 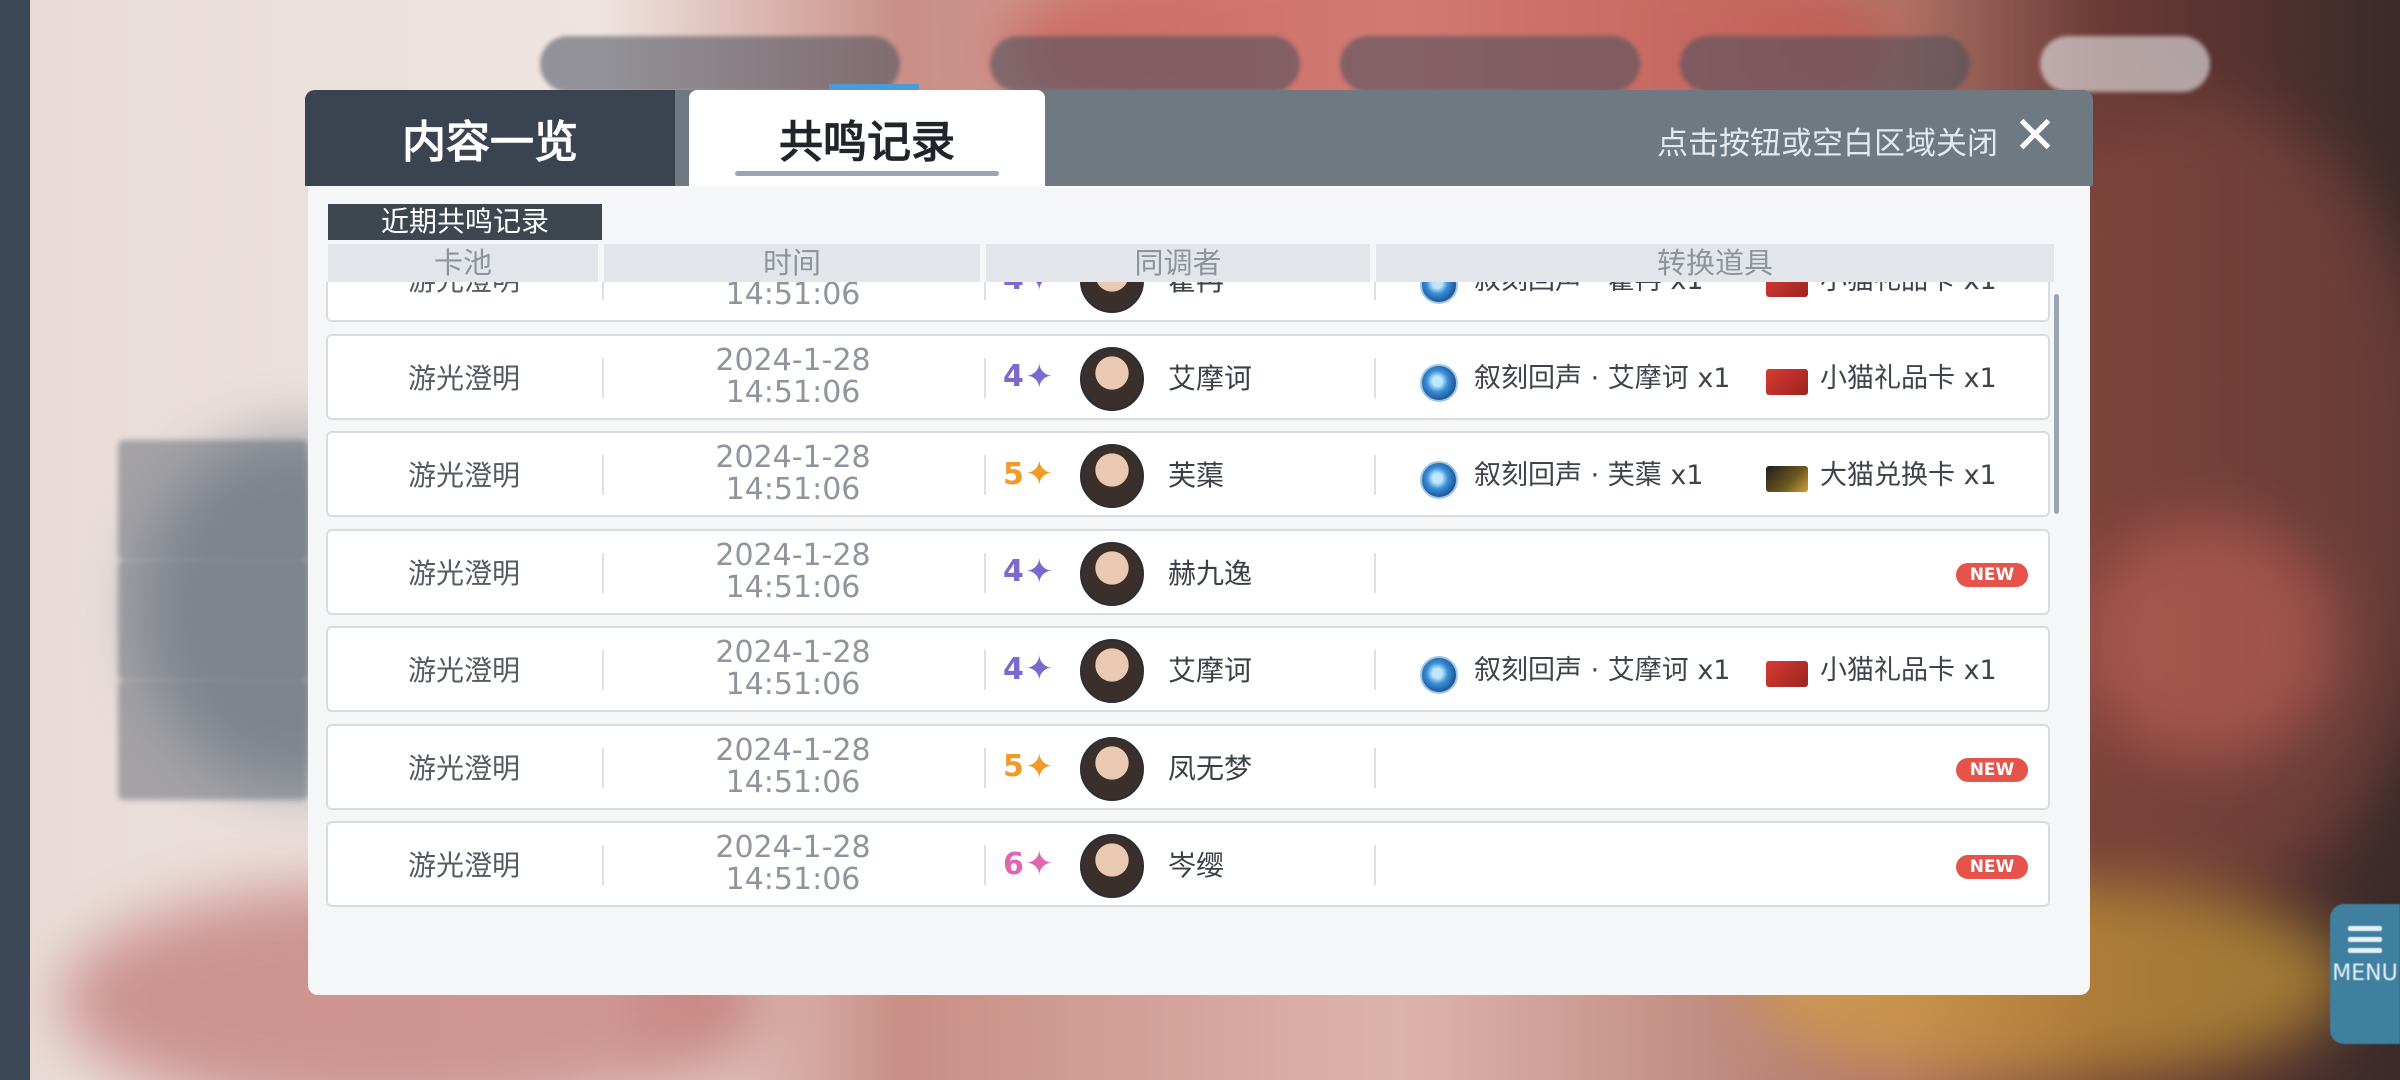 I want to click on hamburger-icon, so click(x=2365, y=939).